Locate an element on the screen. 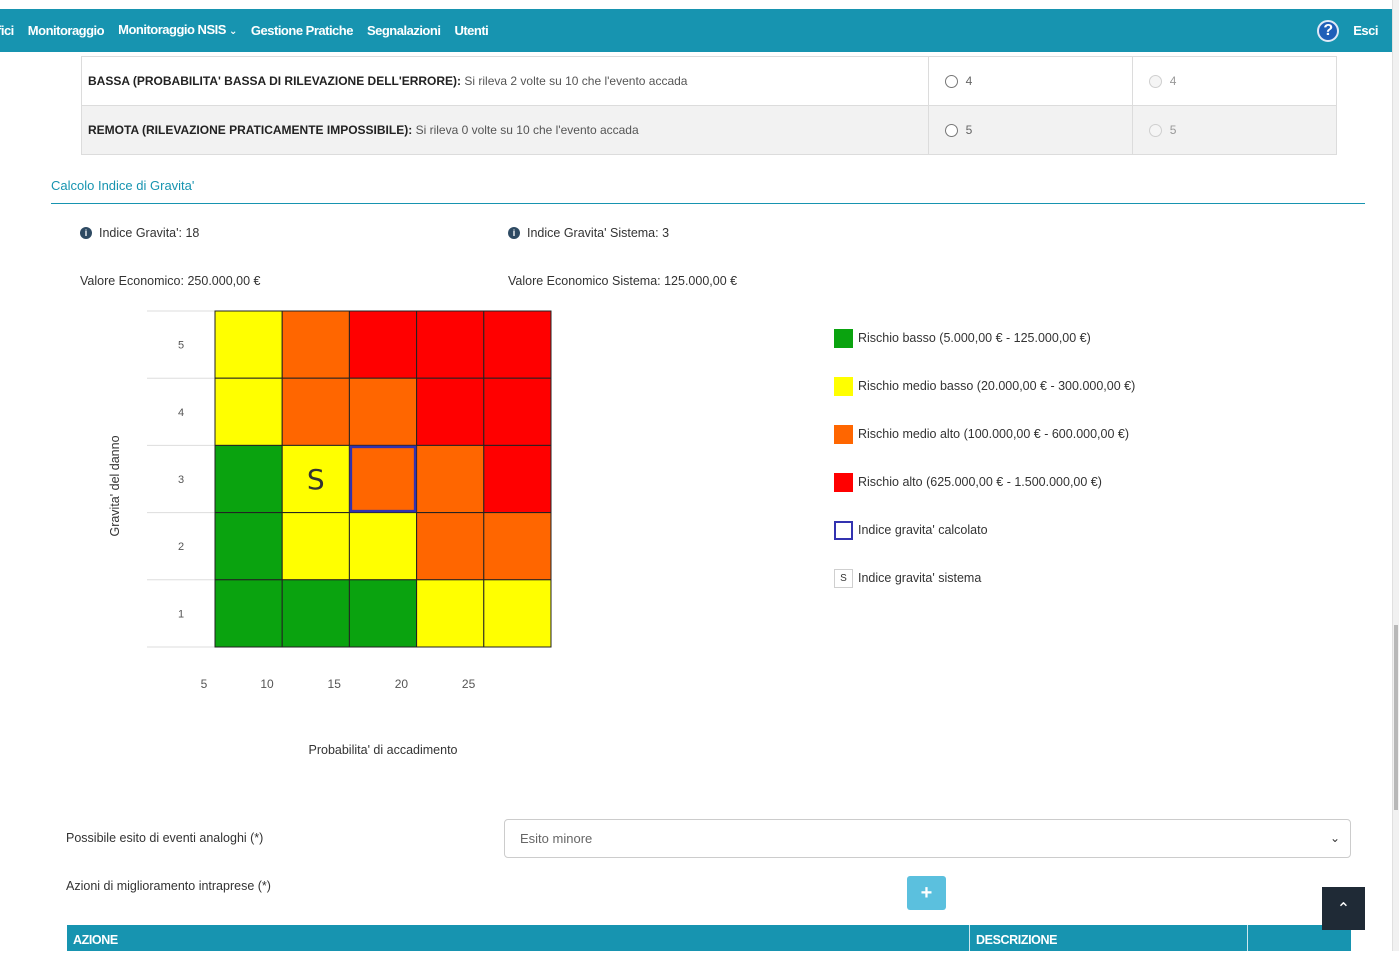 Image resolution: width=1399 pixels, height=955 pixels. nav-item-utenti: Utenti is located at coordinates (471, 30).